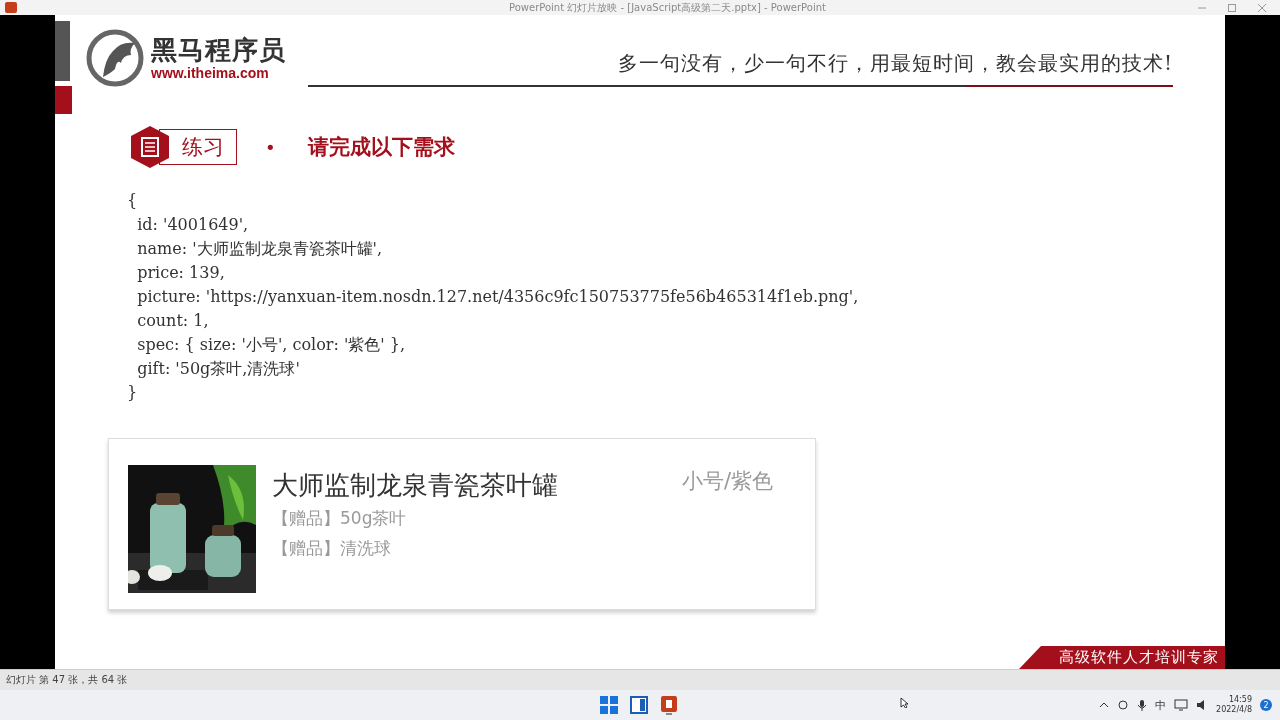  I want to click on code-line: {, so click(133, 201).